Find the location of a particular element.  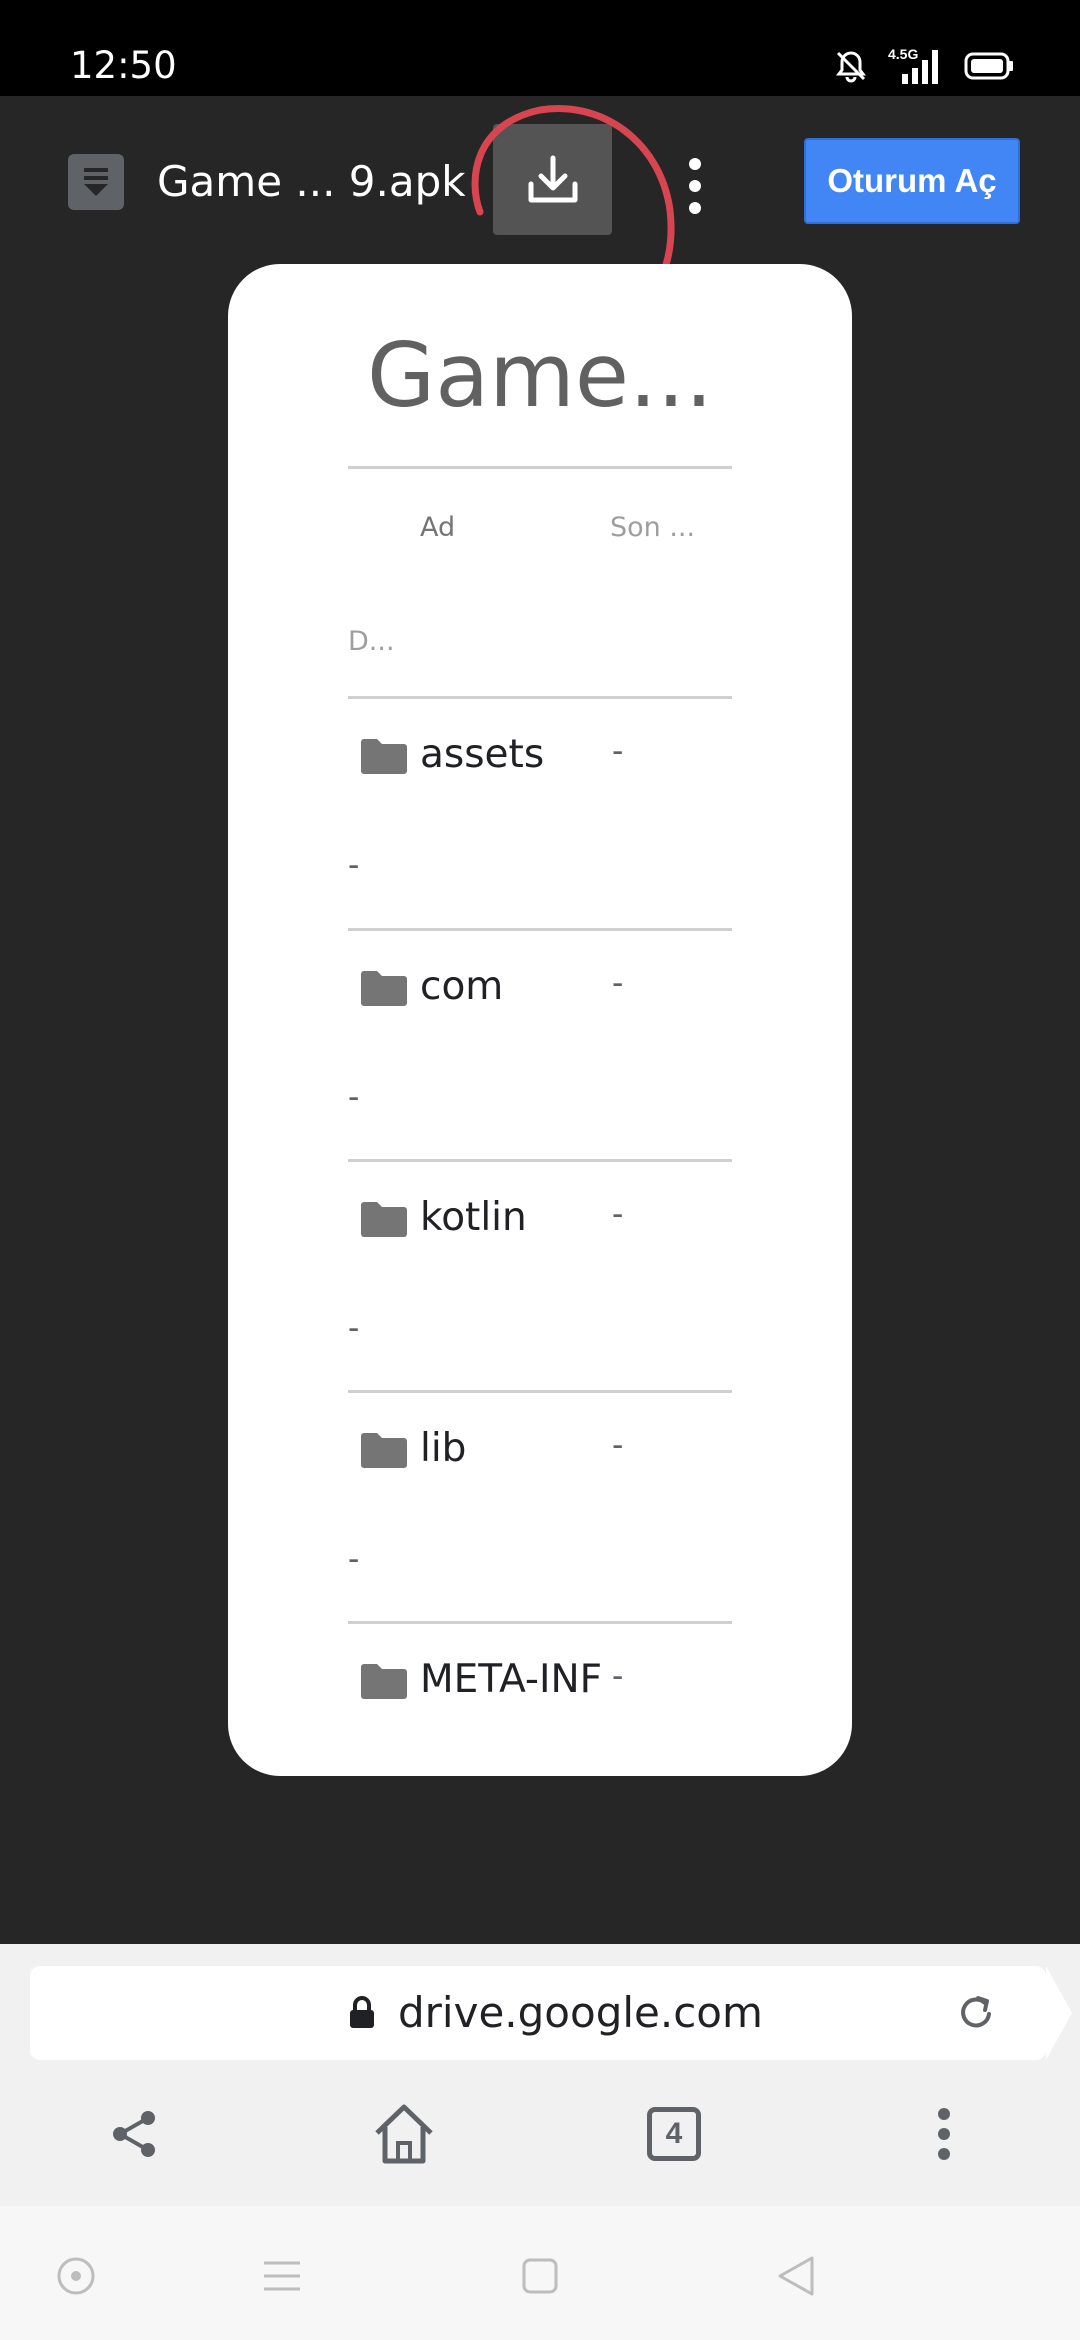

home-icon is located at coordinates (404, 2134).